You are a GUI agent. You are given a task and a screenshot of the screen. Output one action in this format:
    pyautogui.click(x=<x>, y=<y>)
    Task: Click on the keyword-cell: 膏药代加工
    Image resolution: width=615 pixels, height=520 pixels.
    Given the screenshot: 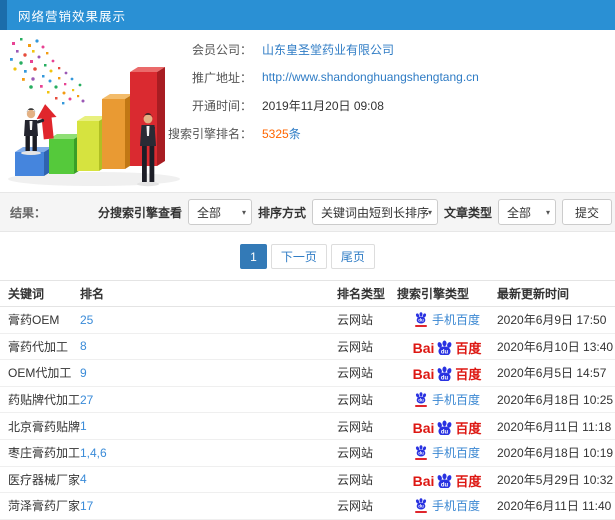 What is the action you would take?
    pyautogui.click(x=38, y=346)
    